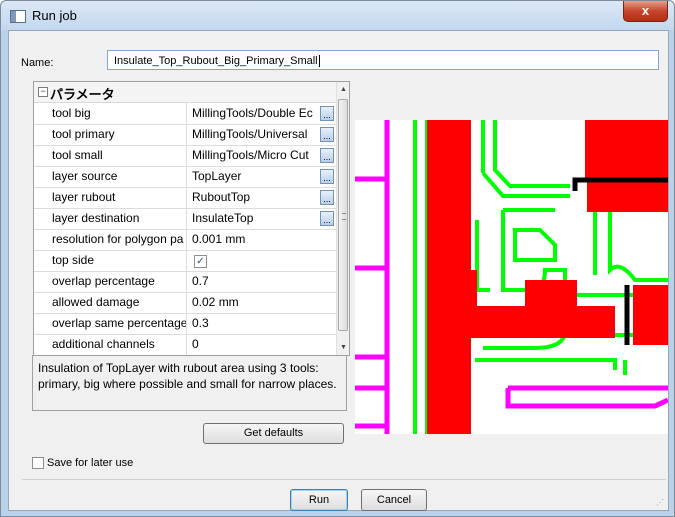 The width and height of the screenshot is (675, 517). What do you see at coordinates (90, 463) in the screenshot?
I see `save-for-later-label: Save for later use` at bounding box center [90, 463].